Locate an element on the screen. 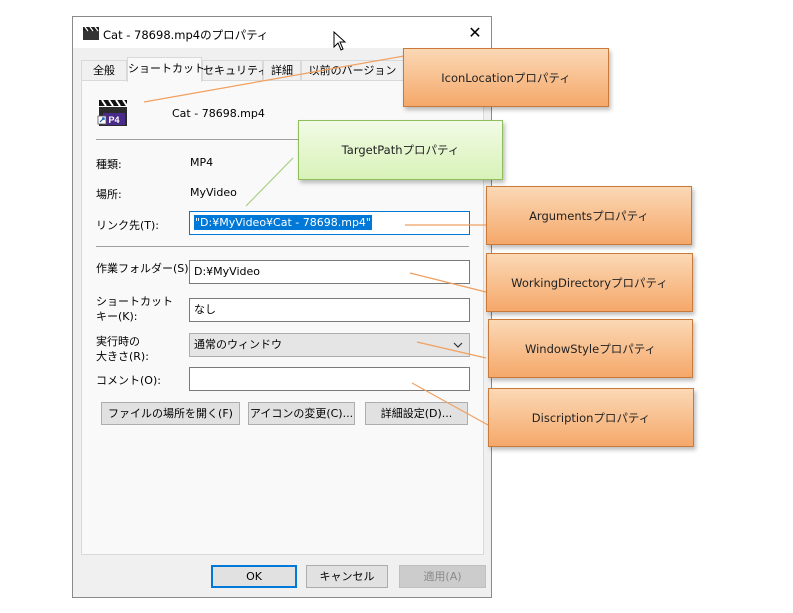 The height and width of the screenshot is (613, 793). file-name: Cat - 78698.mp4 is located at coordinates (218, 113).